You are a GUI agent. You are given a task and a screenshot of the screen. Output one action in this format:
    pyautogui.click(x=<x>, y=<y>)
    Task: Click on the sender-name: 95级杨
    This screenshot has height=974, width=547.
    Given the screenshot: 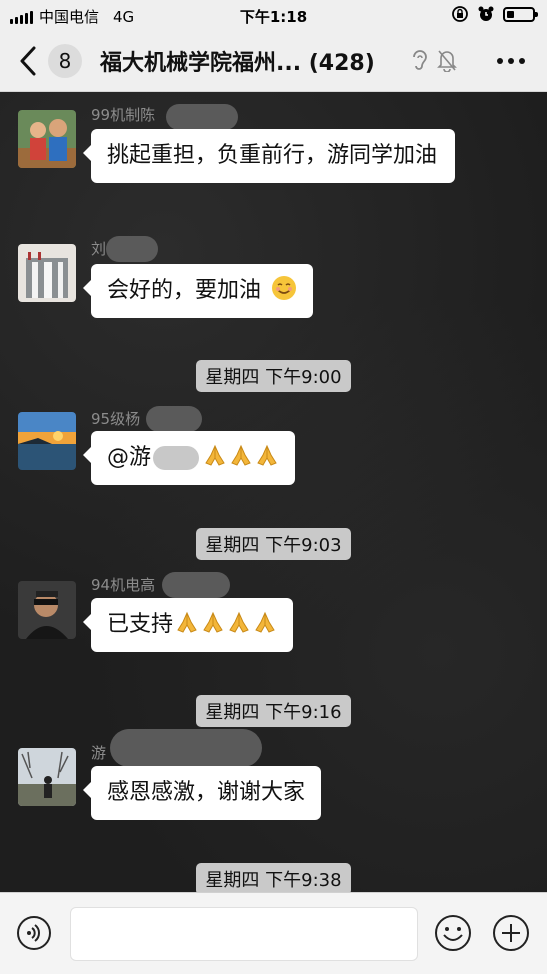 What is the action you would take?
    pyautogui.click(x=116, y=419)
    